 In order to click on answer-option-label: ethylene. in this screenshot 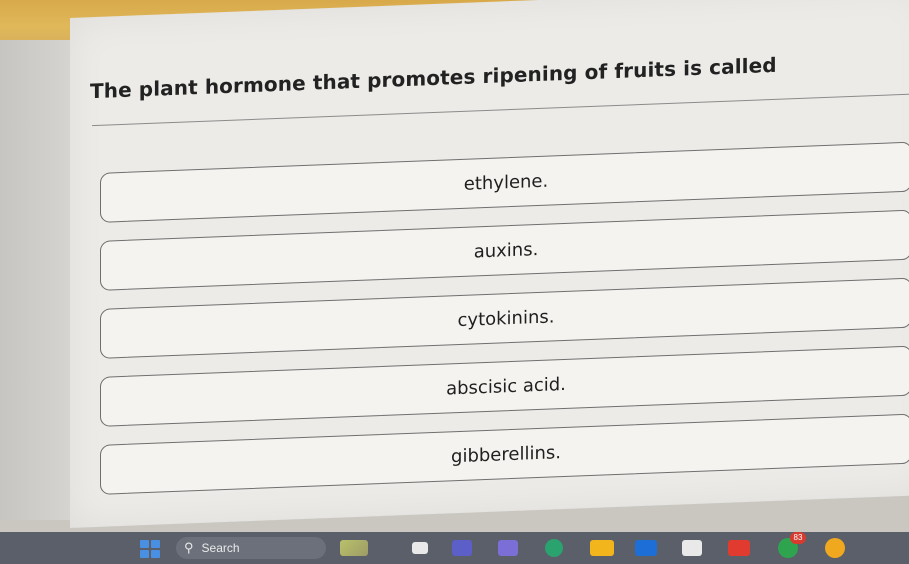, I will do `click(506, 182)`.